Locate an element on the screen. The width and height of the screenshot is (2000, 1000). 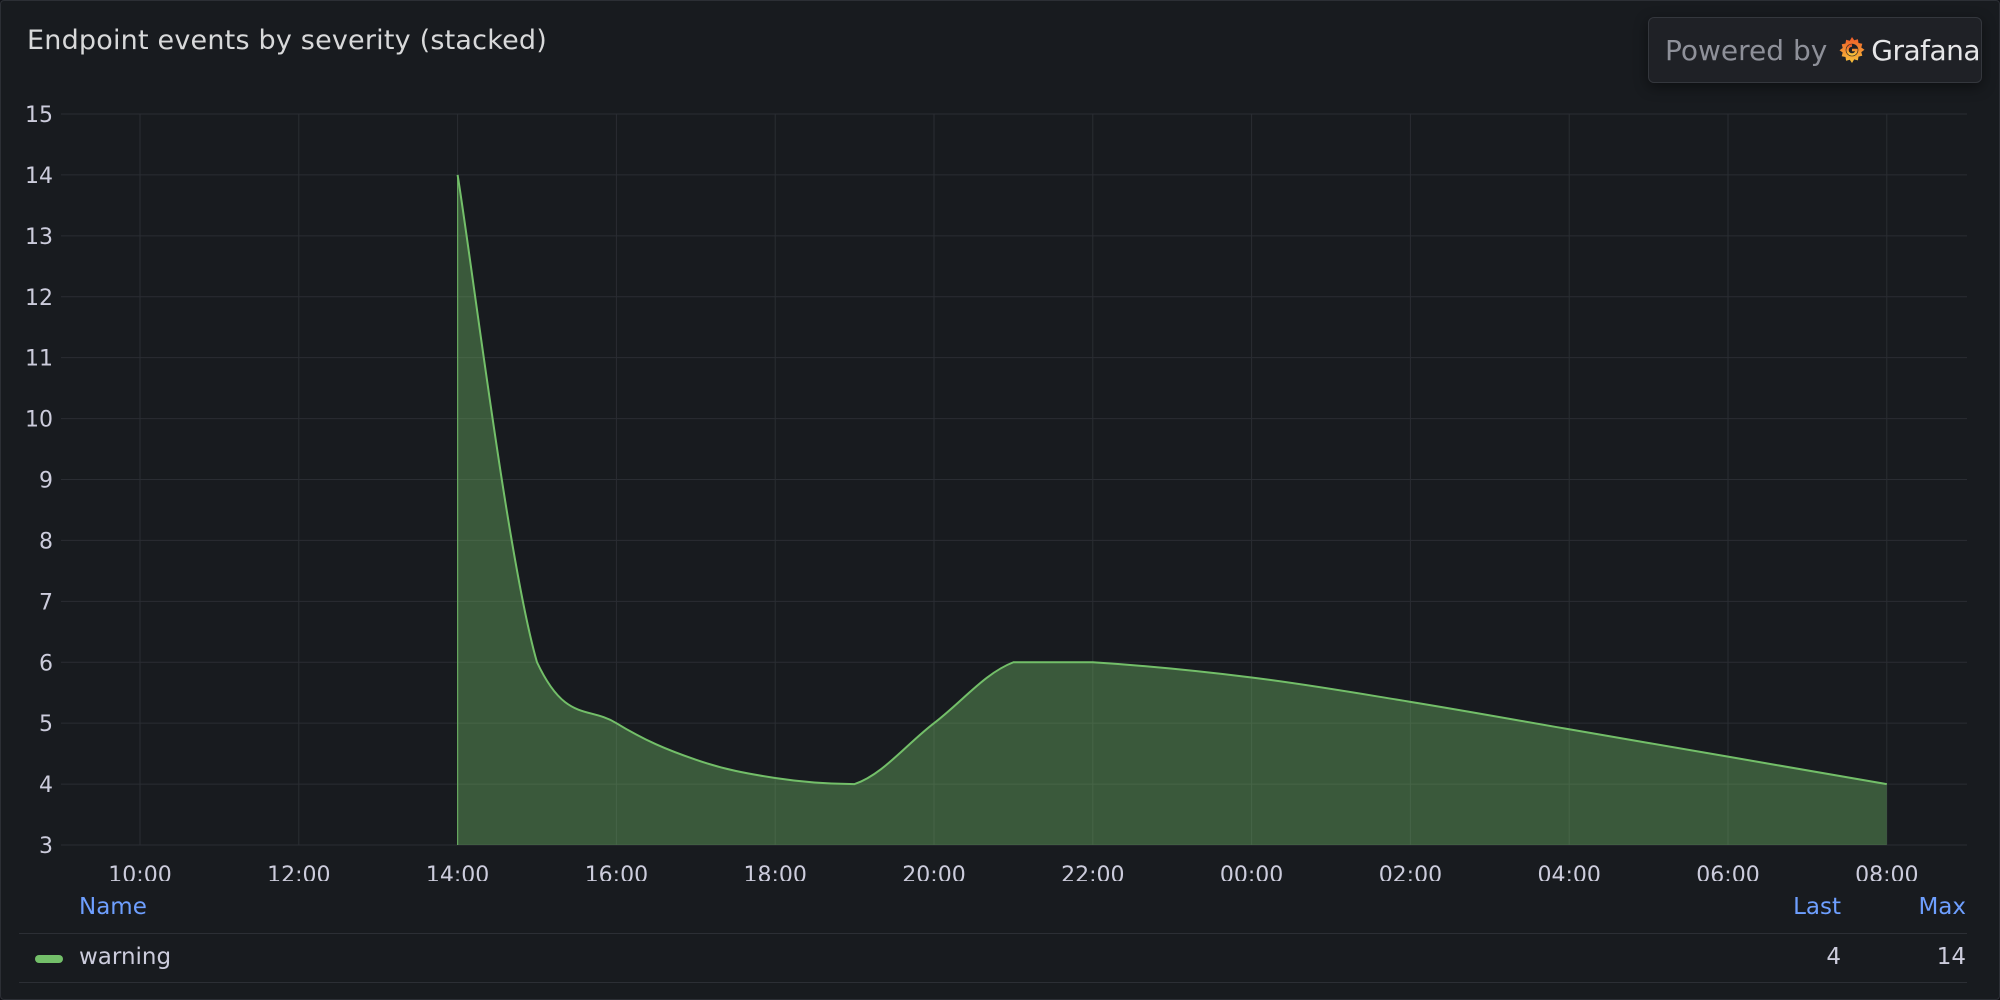
legend-row-last: 4 is located at coordinates (1833, 957).